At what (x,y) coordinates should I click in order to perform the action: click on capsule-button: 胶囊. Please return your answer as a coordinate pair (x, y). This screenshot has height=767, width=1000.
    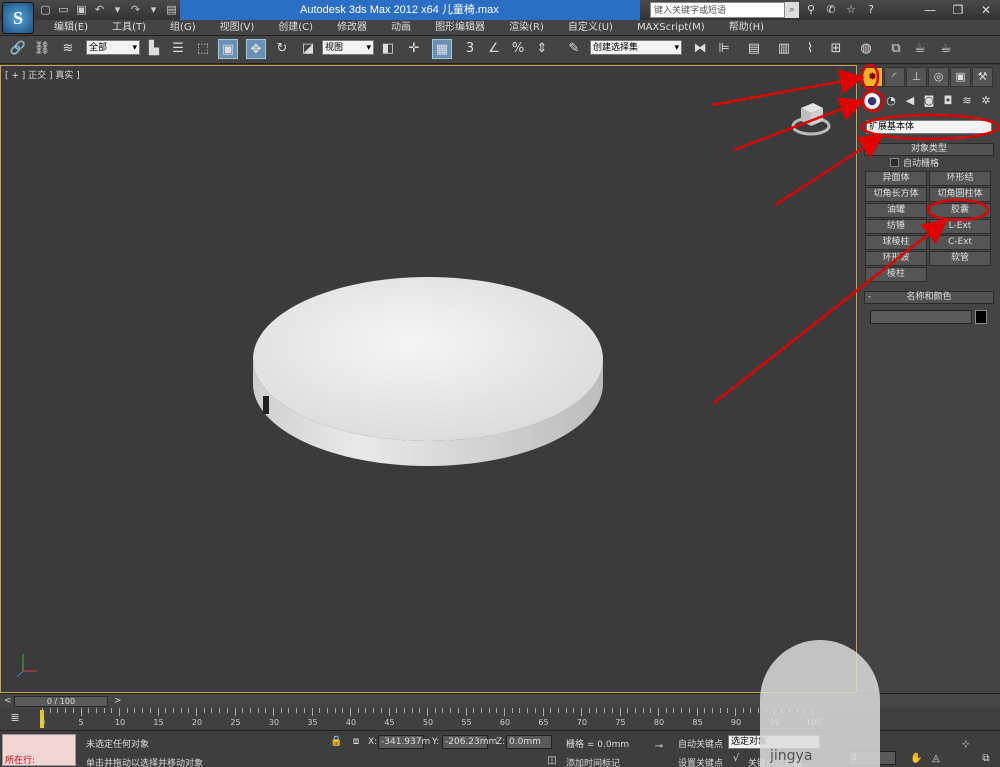
    Looking at the image, I should click on (960, 210).